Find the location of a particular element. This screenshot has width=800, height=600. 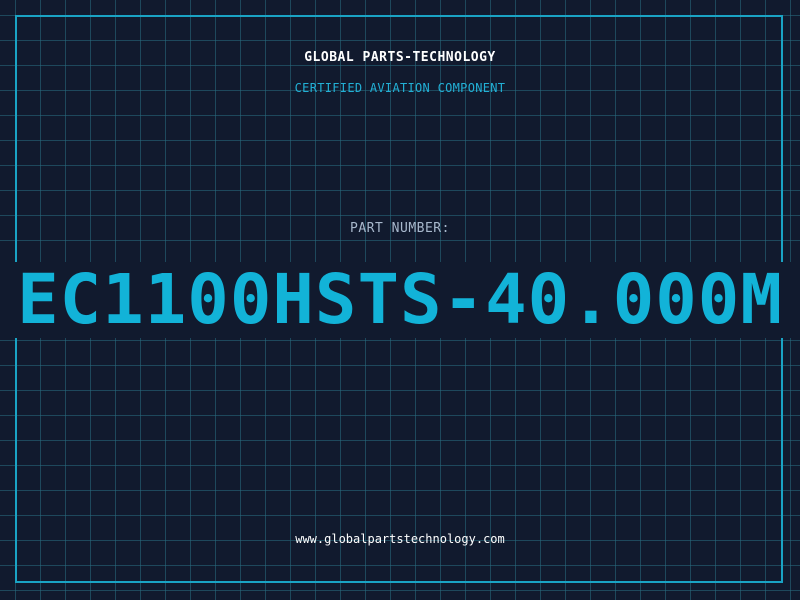

certification-tagline: CERTIFIED AVIATION COMPONENT is located at coordinates (400, 88).